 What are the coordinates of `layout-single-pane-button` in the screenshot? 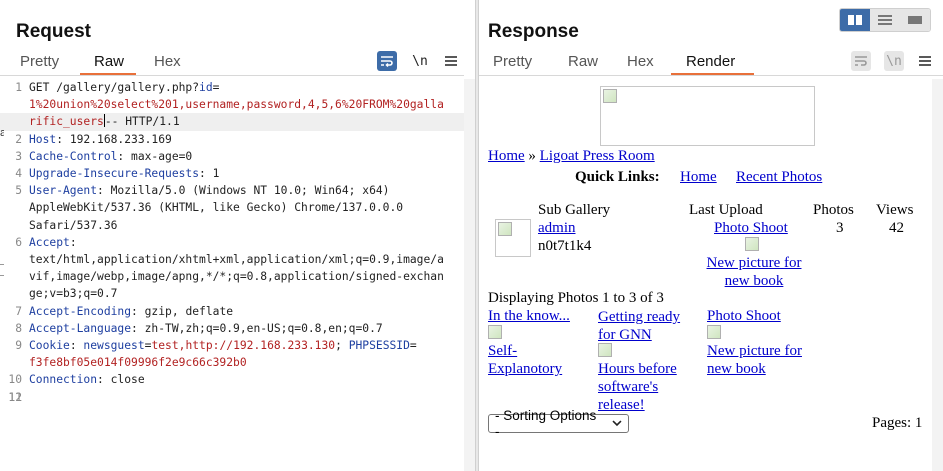 It's located at (915, 20).